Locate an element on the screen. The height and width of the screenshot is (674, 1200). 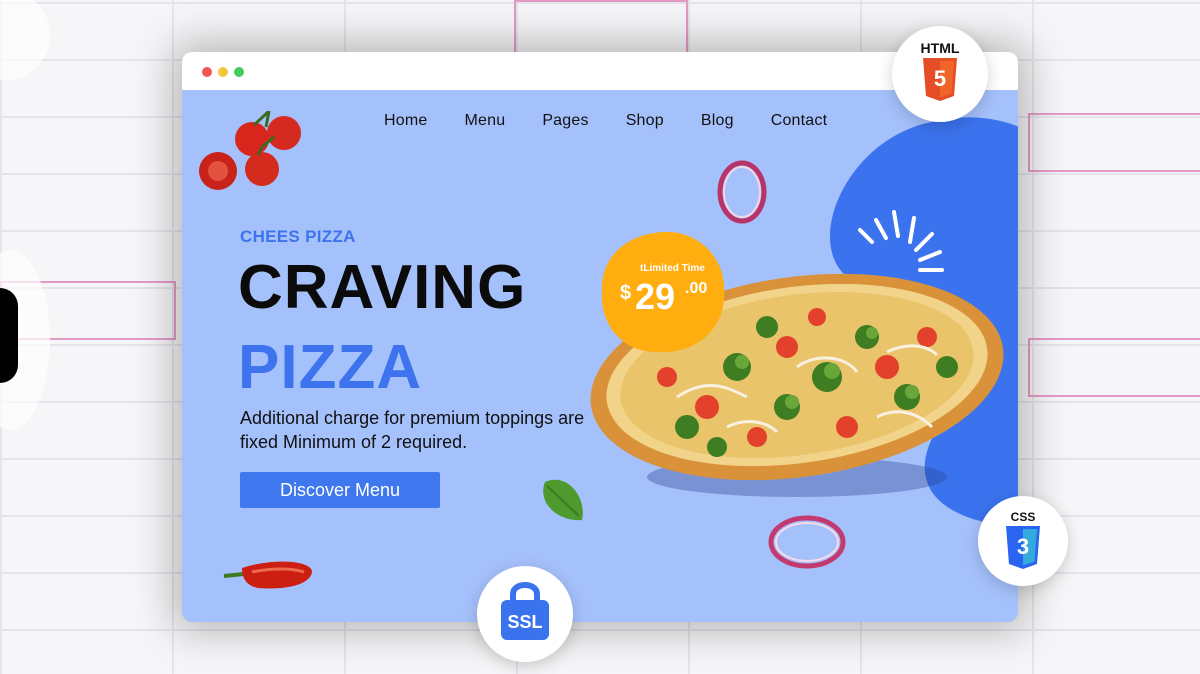
main-nav: Home Menu Pages Shop Blog Contact is located at coordinates (624, 121).